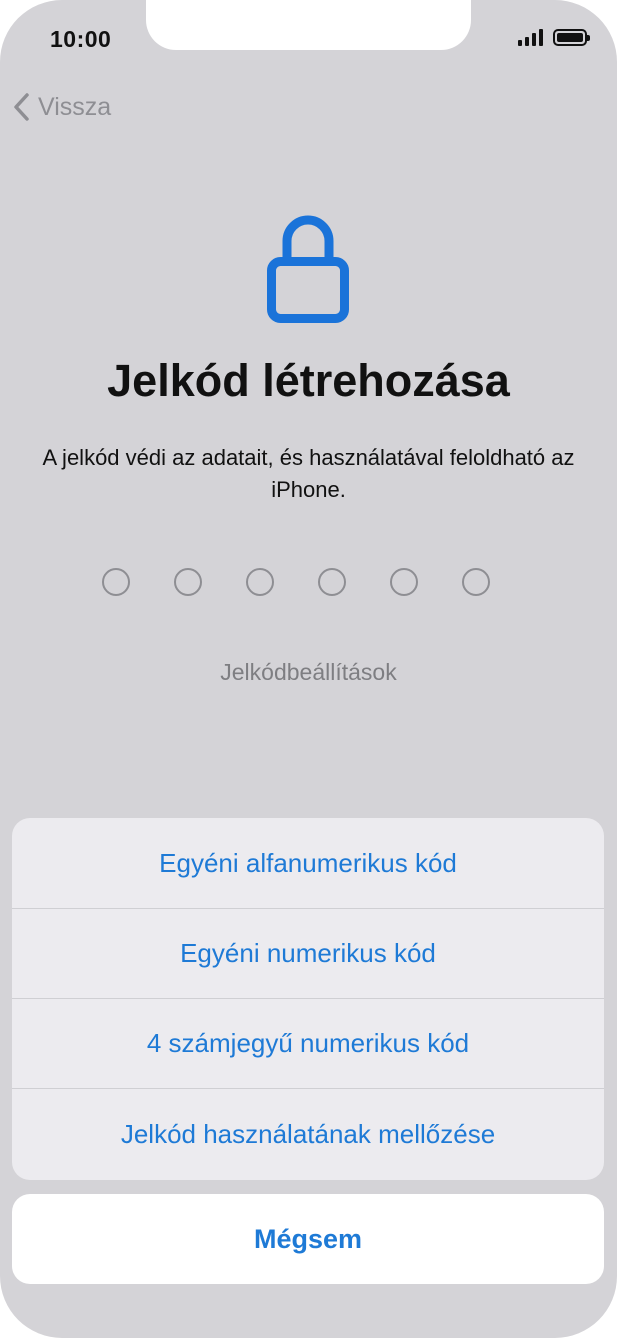 The width and height of the screenshot is (617, 1338). I want to click on option-custom-numeric: Egyéni numerikus kód, so click(308, 954).